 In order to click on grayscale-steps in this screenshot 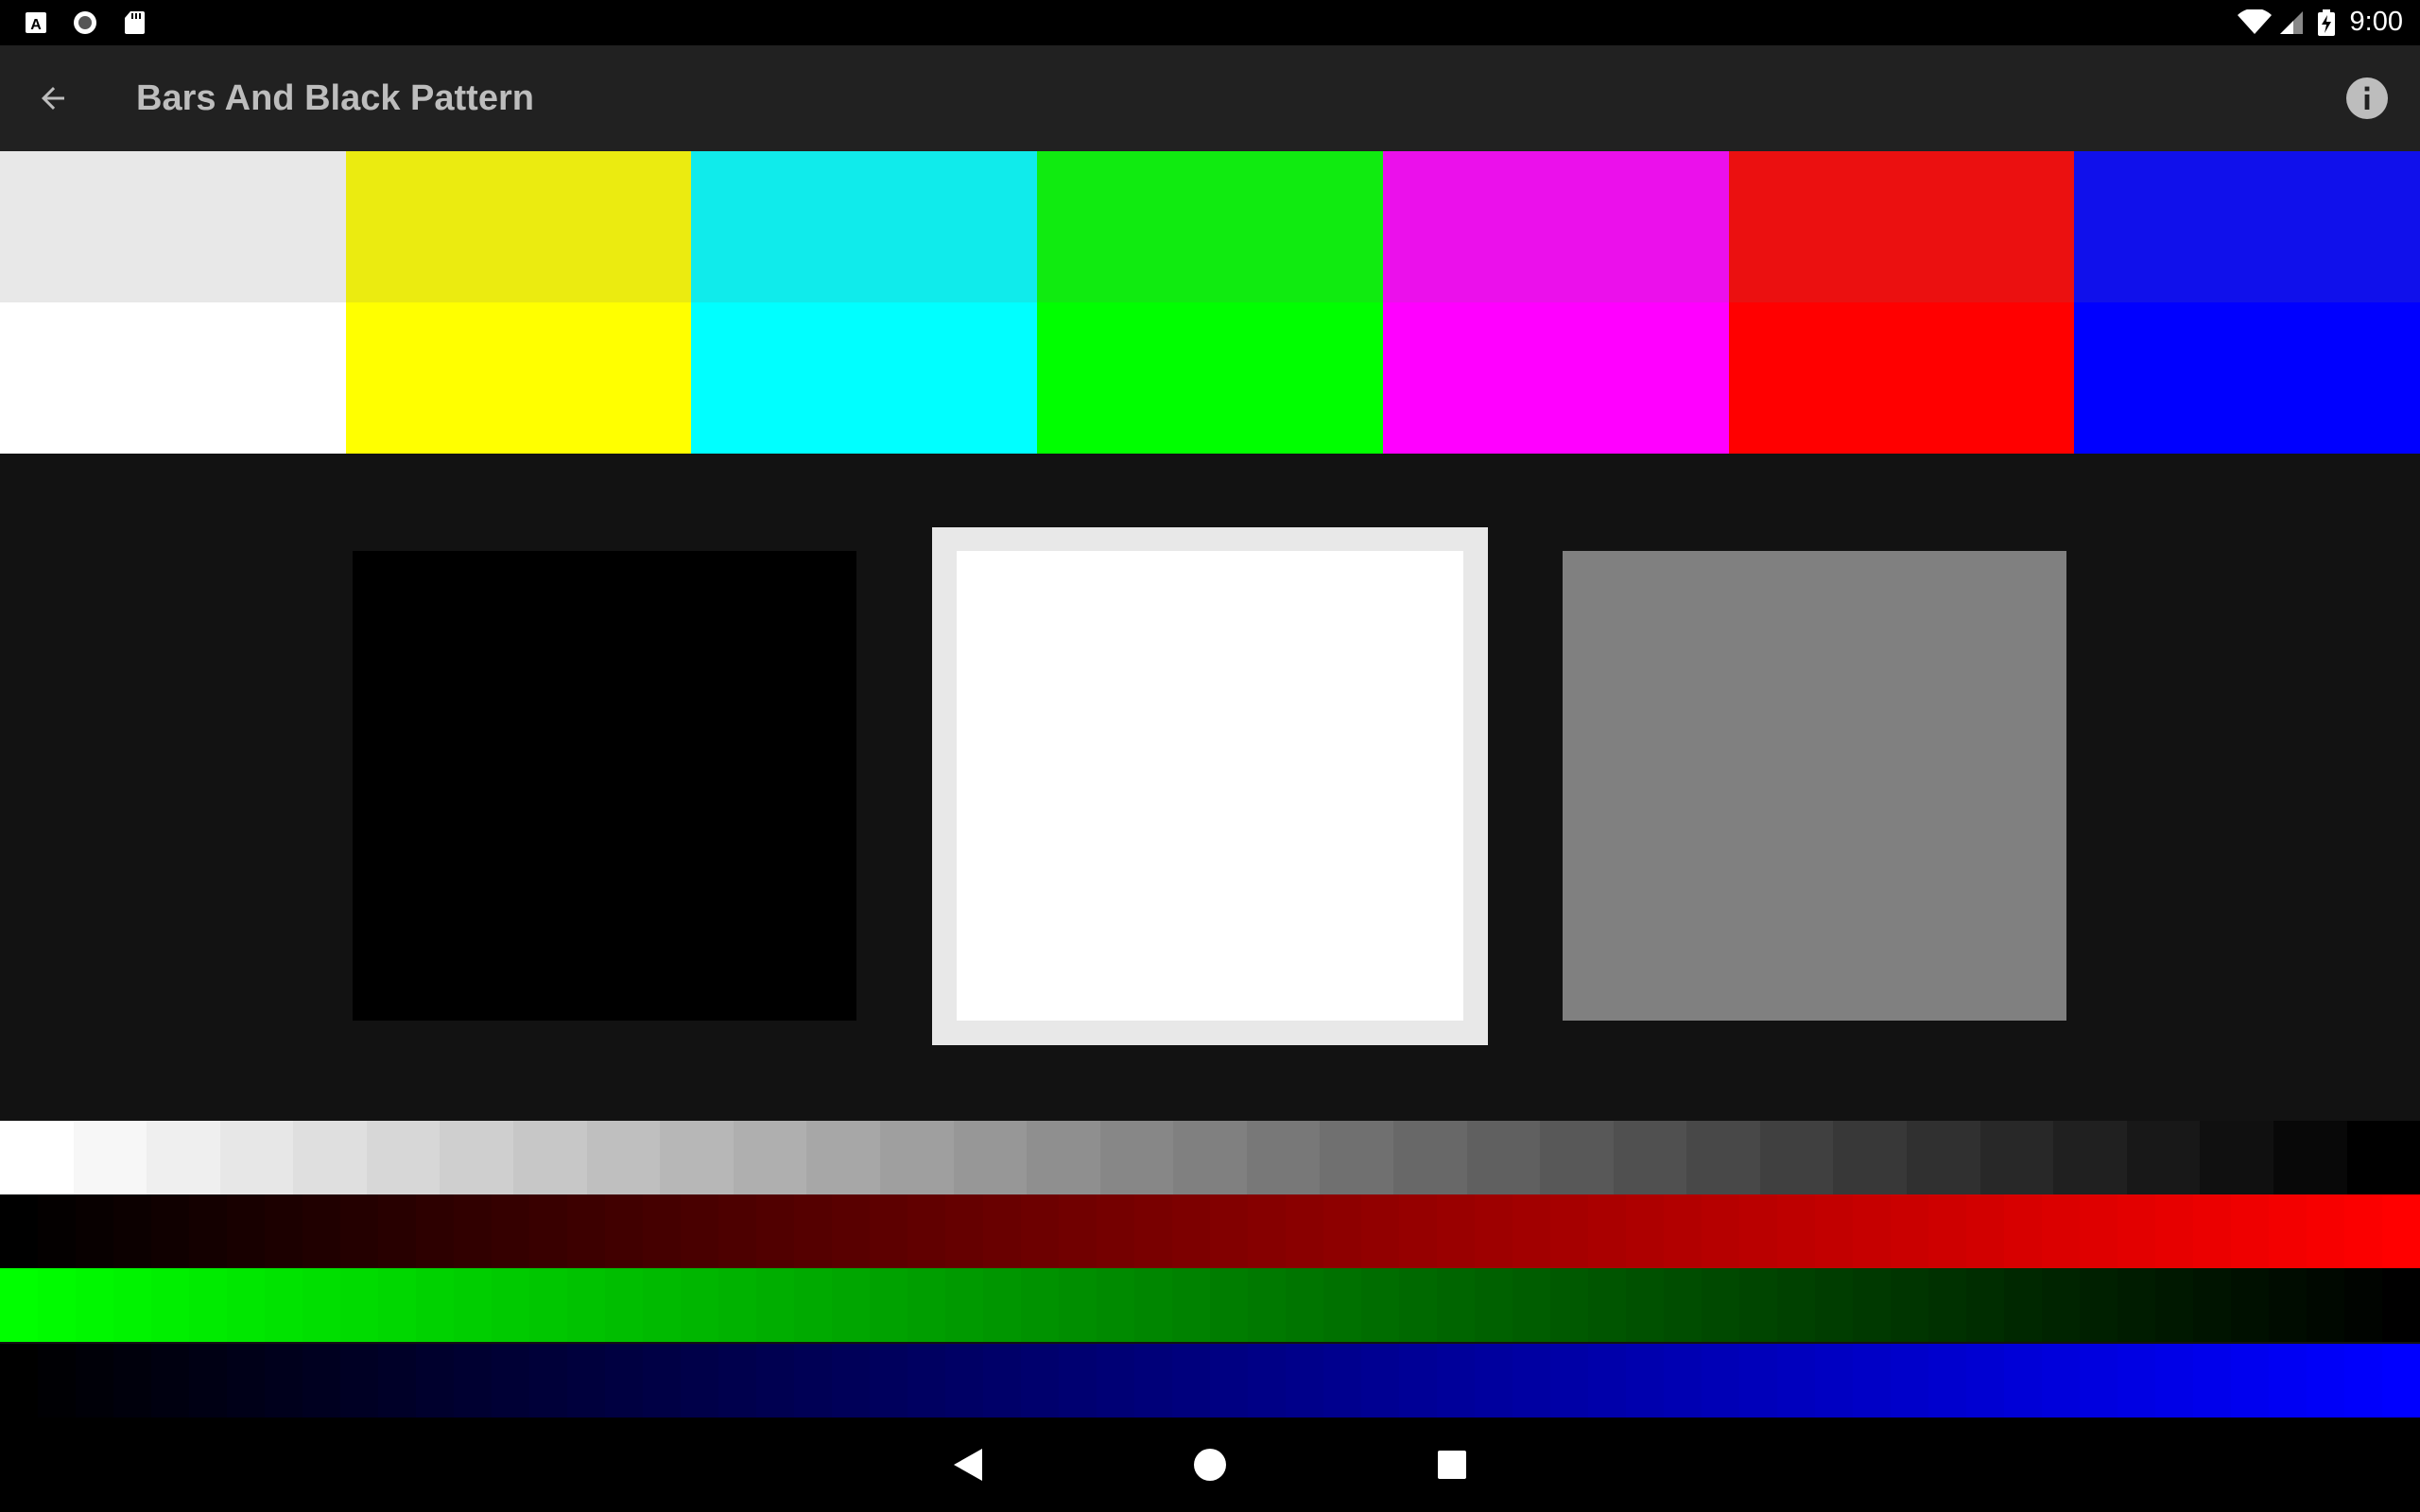, I will do `click(1210, 1157)`.